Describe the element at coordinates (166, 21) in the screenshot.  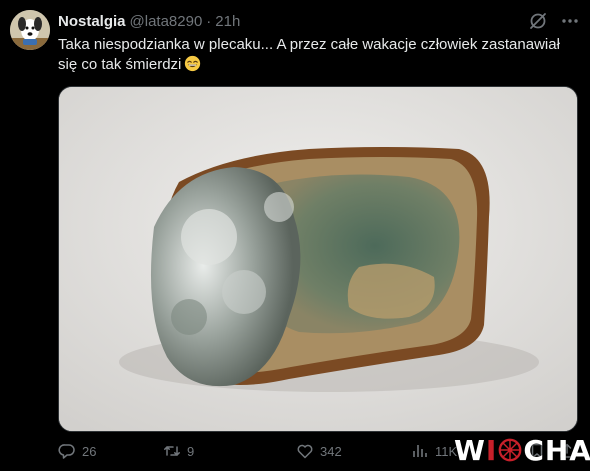
I see `author-handle: @lata8290` at that location.